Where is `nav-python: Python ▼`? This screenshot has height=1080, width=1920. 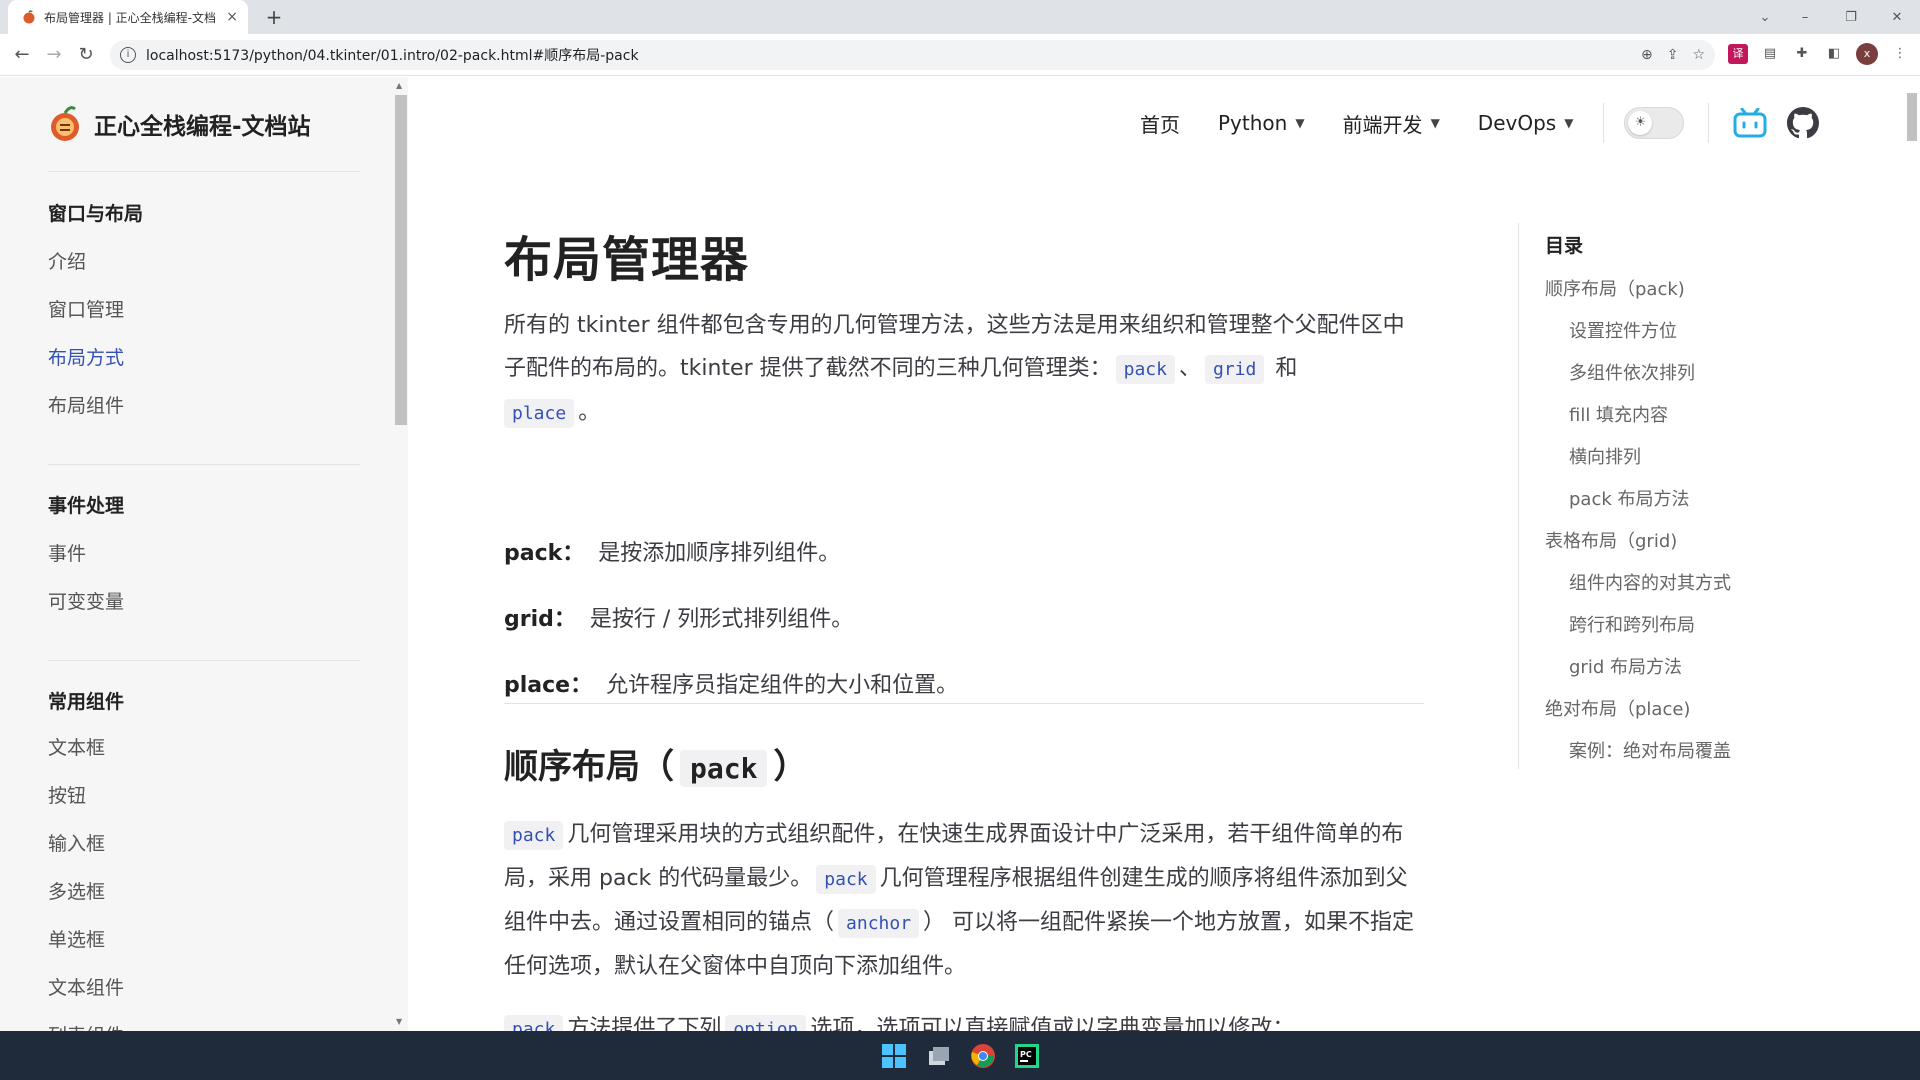
nav-python: Python ▼ is located at coordinates (1261, 123).